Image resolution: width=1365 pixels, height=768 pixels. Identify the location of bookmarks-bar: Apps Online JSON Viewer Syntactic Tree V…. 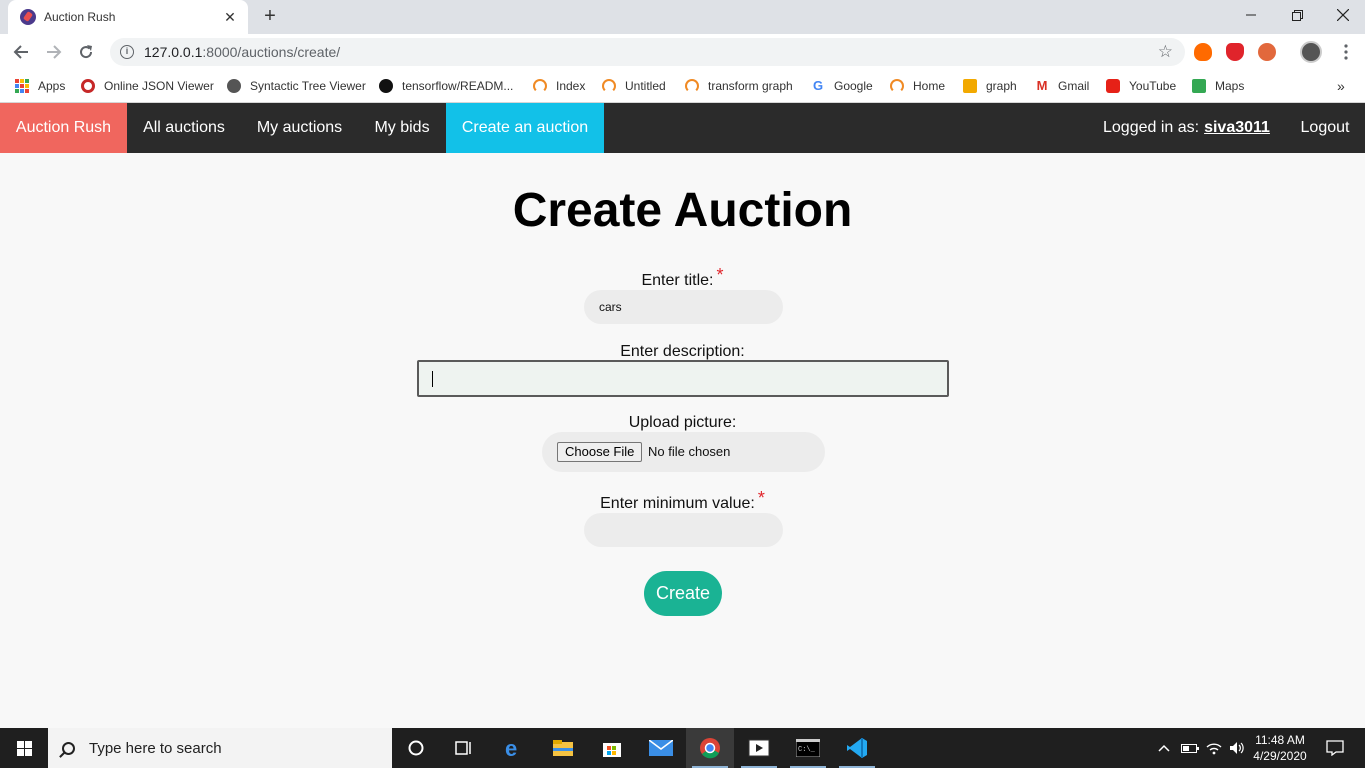
(682, 86).